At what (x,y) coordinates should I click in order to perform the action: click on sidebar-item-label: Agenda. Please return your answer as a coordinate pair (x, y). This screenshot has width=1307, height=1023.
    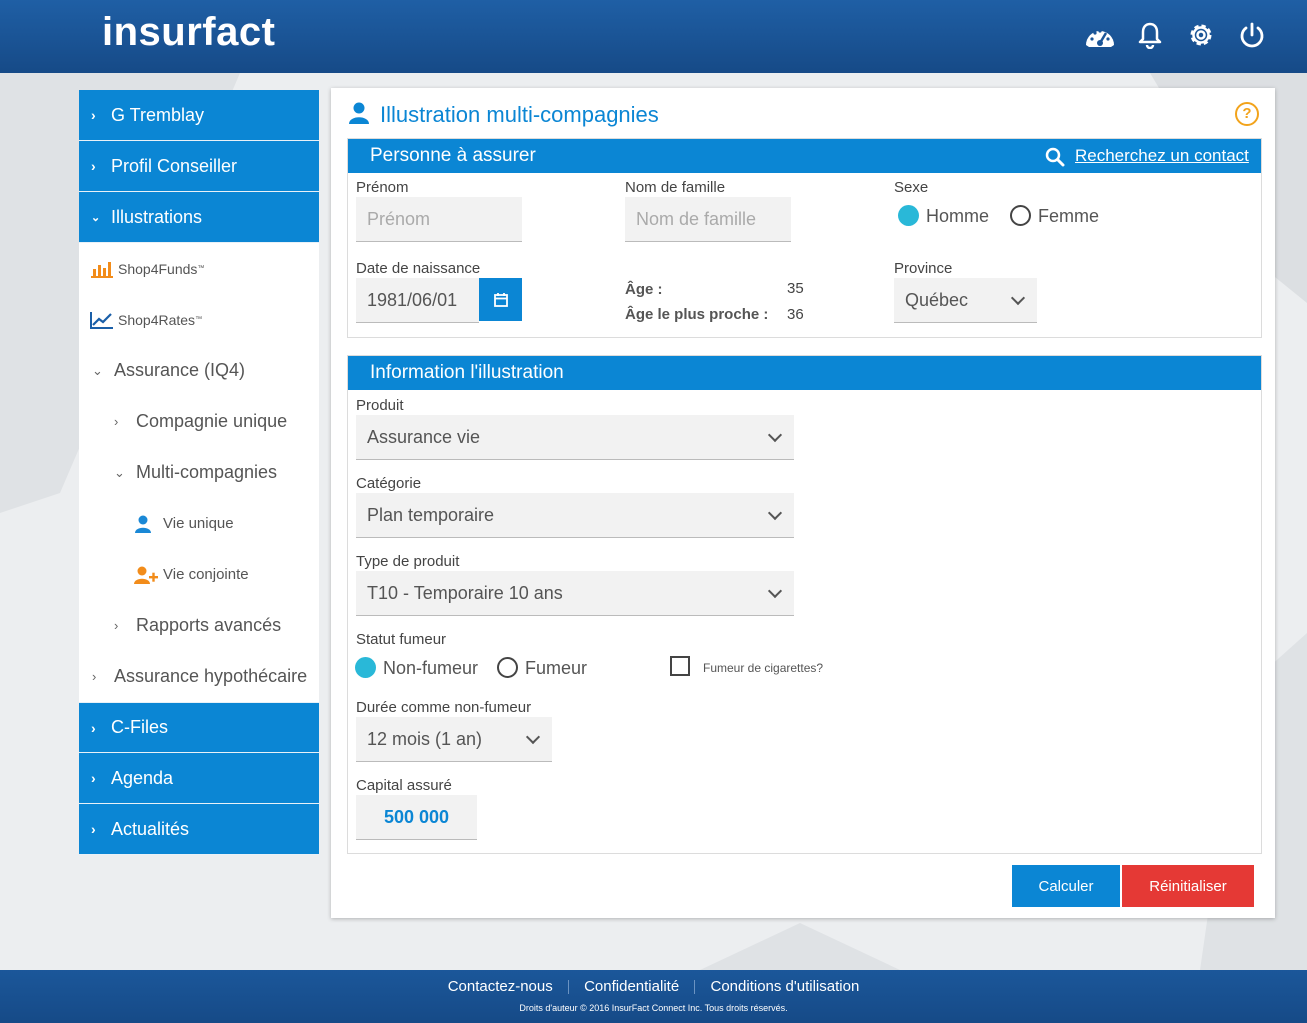
    Looking at the image, I should click on (142, 777).